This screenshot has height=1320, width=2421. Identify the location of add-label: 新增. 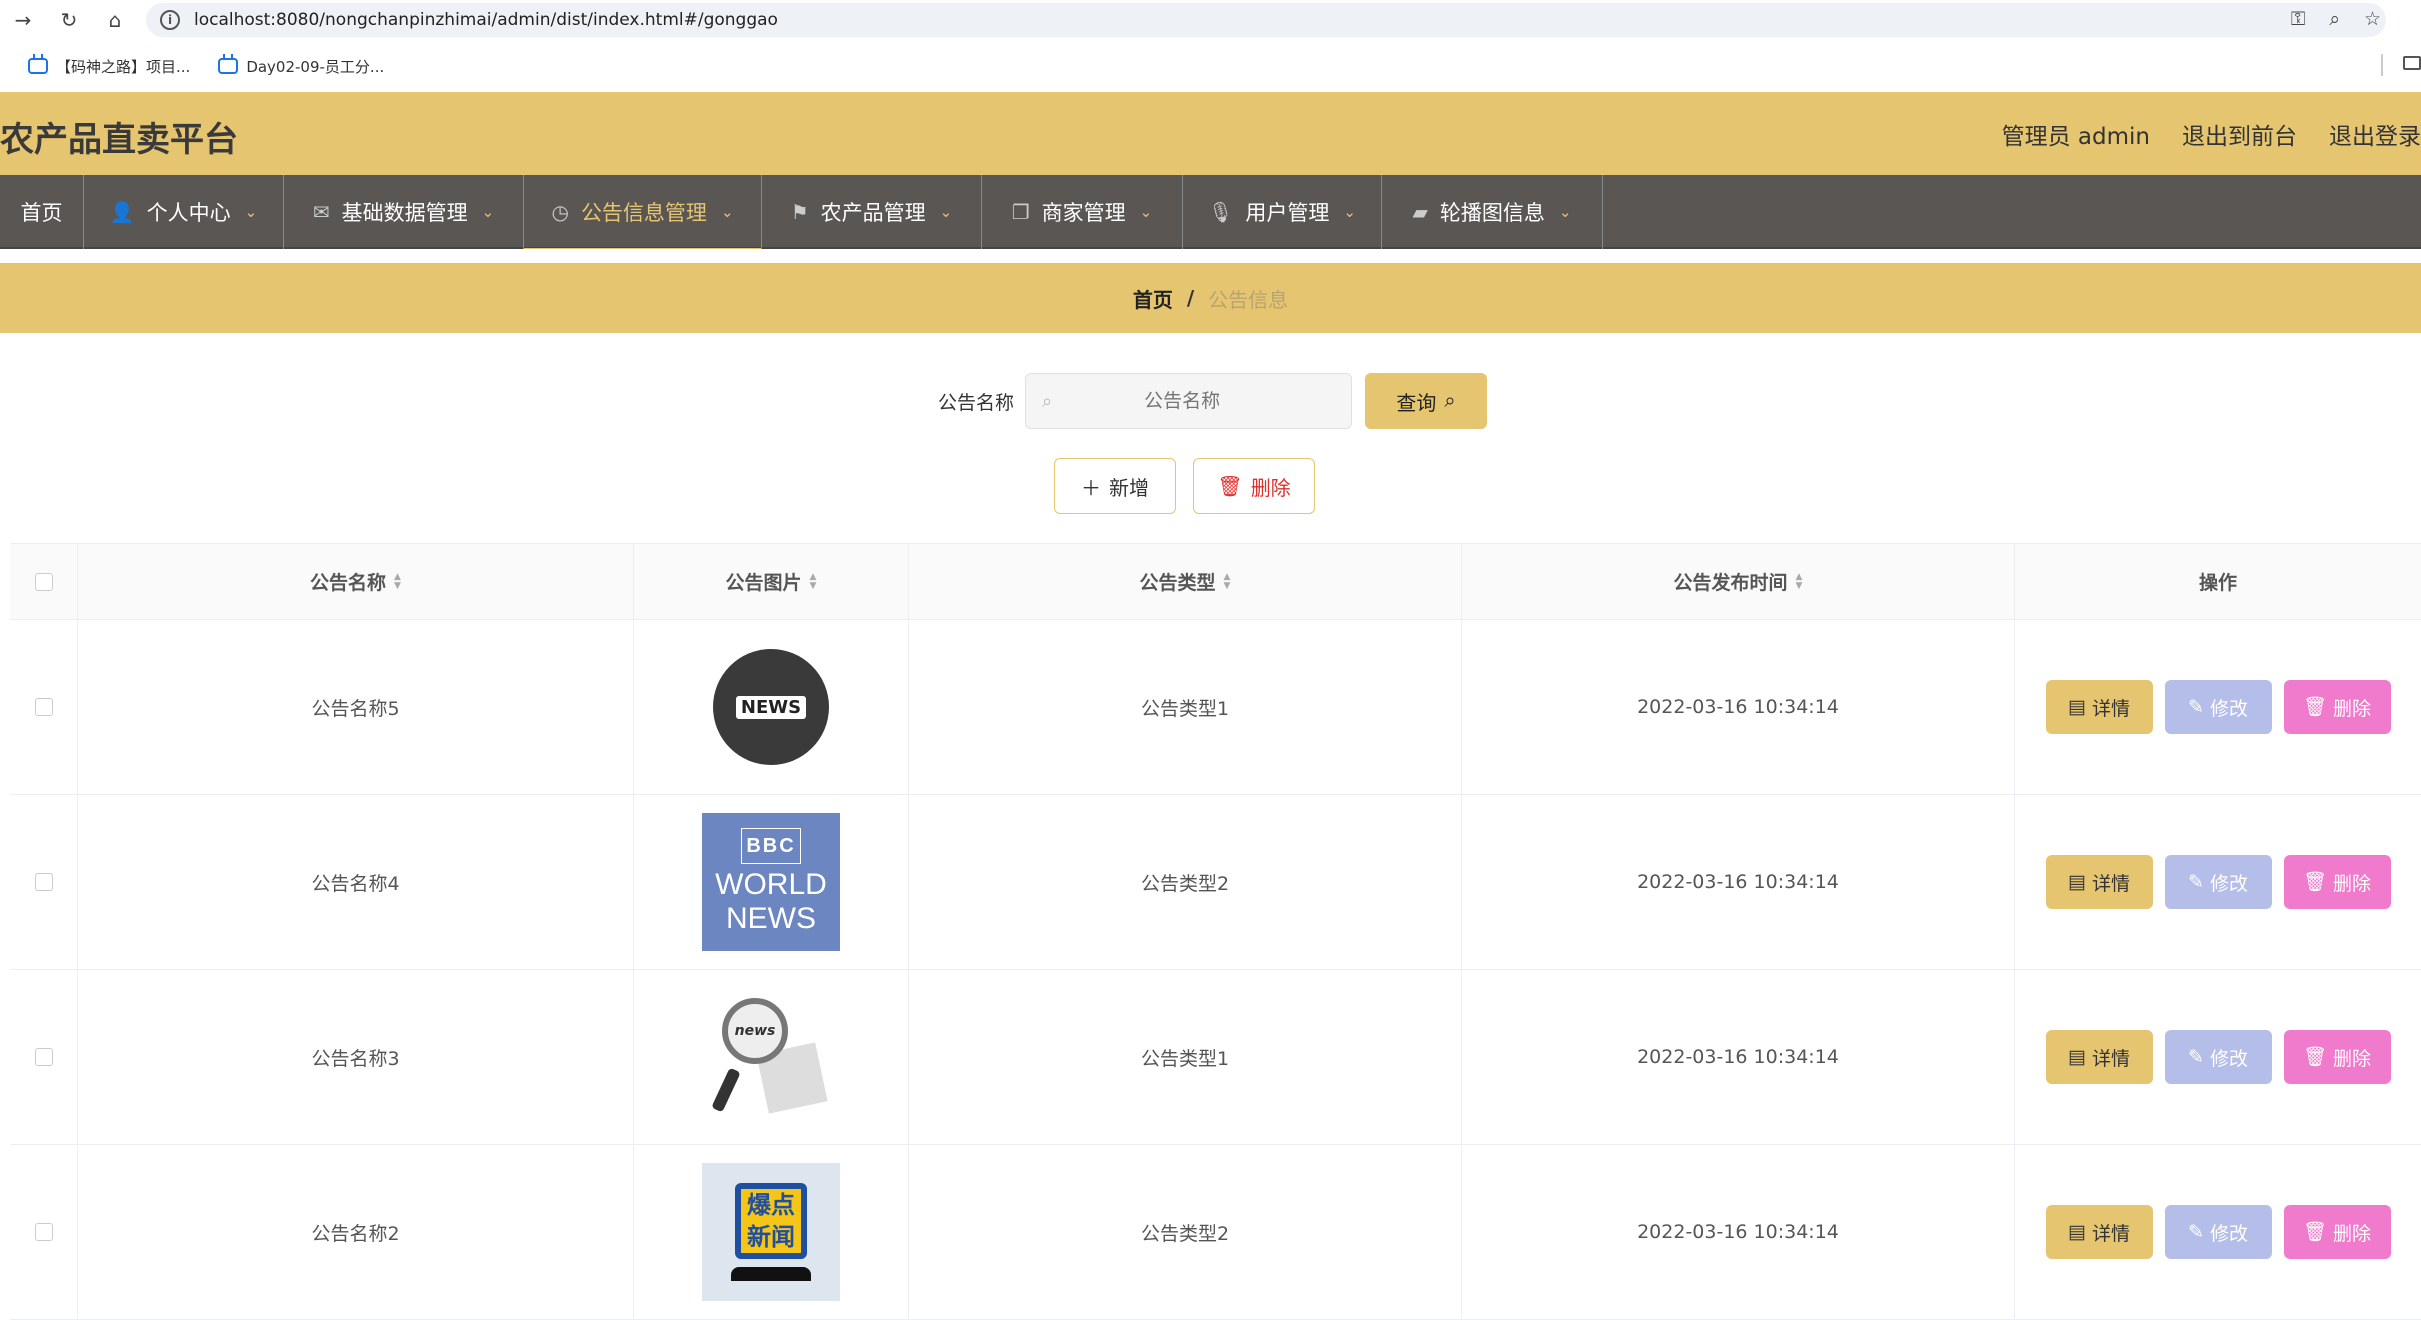
(1129, 488).